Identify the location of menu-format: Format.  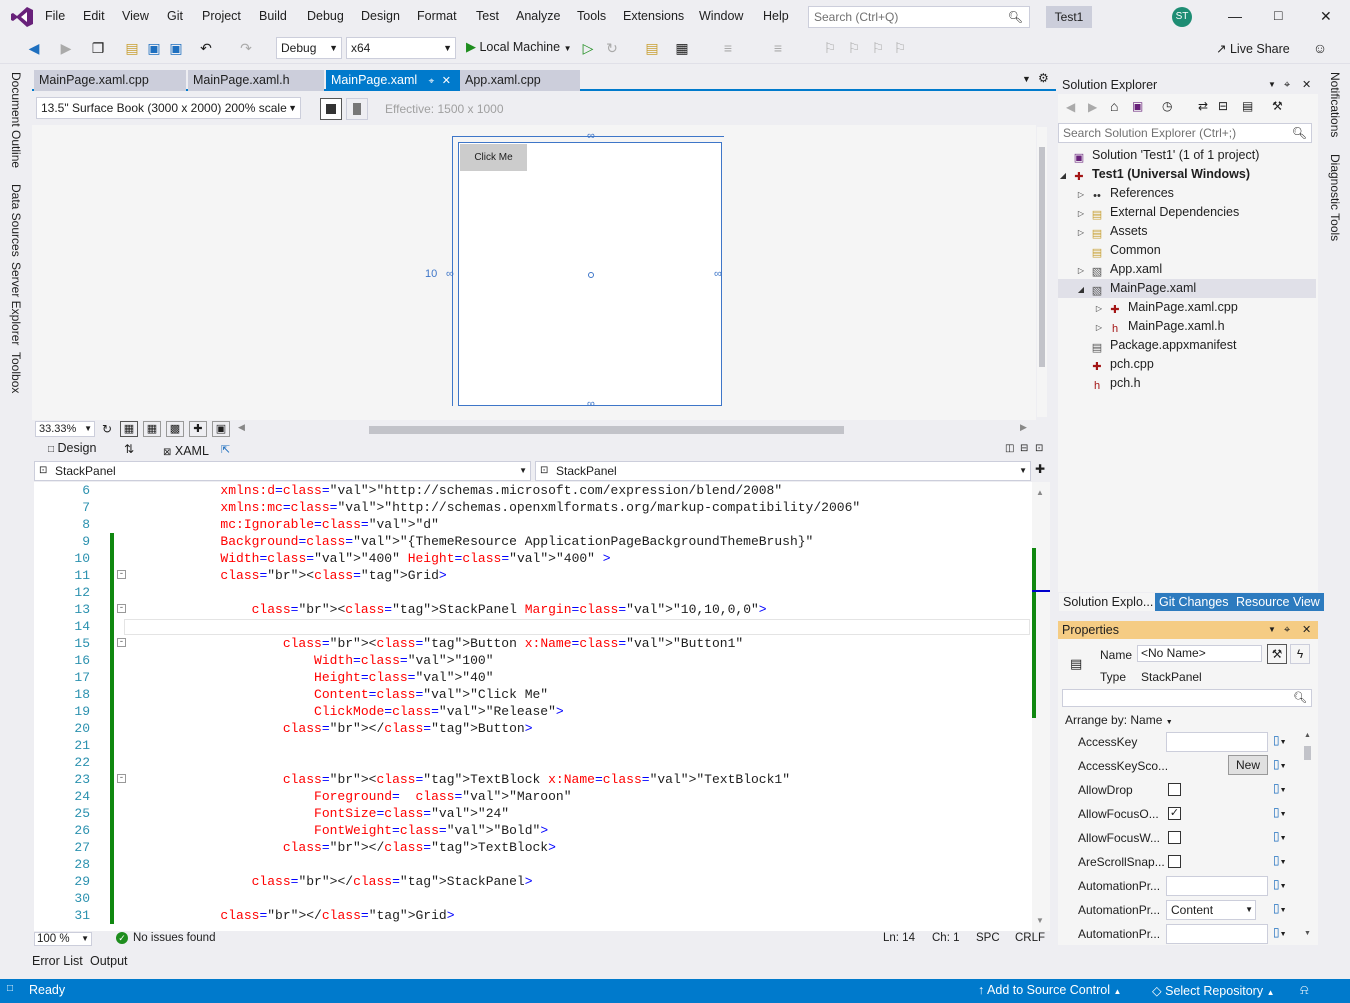
(437, 16).